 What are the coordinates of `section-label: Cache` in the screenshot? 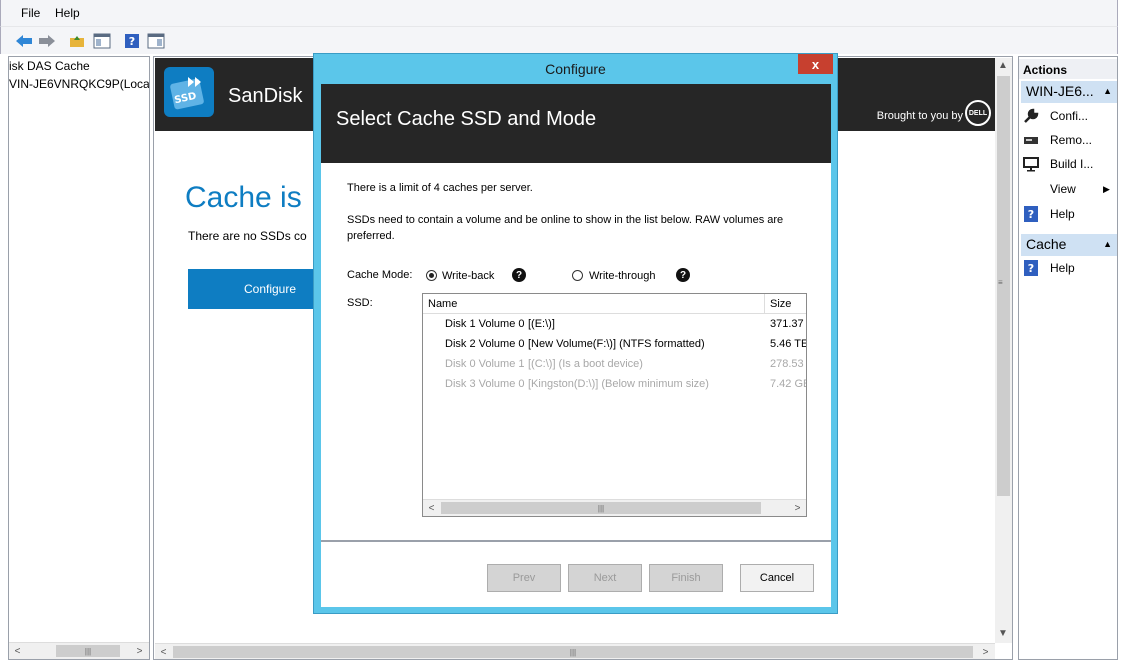 It's located at (1046, 244).